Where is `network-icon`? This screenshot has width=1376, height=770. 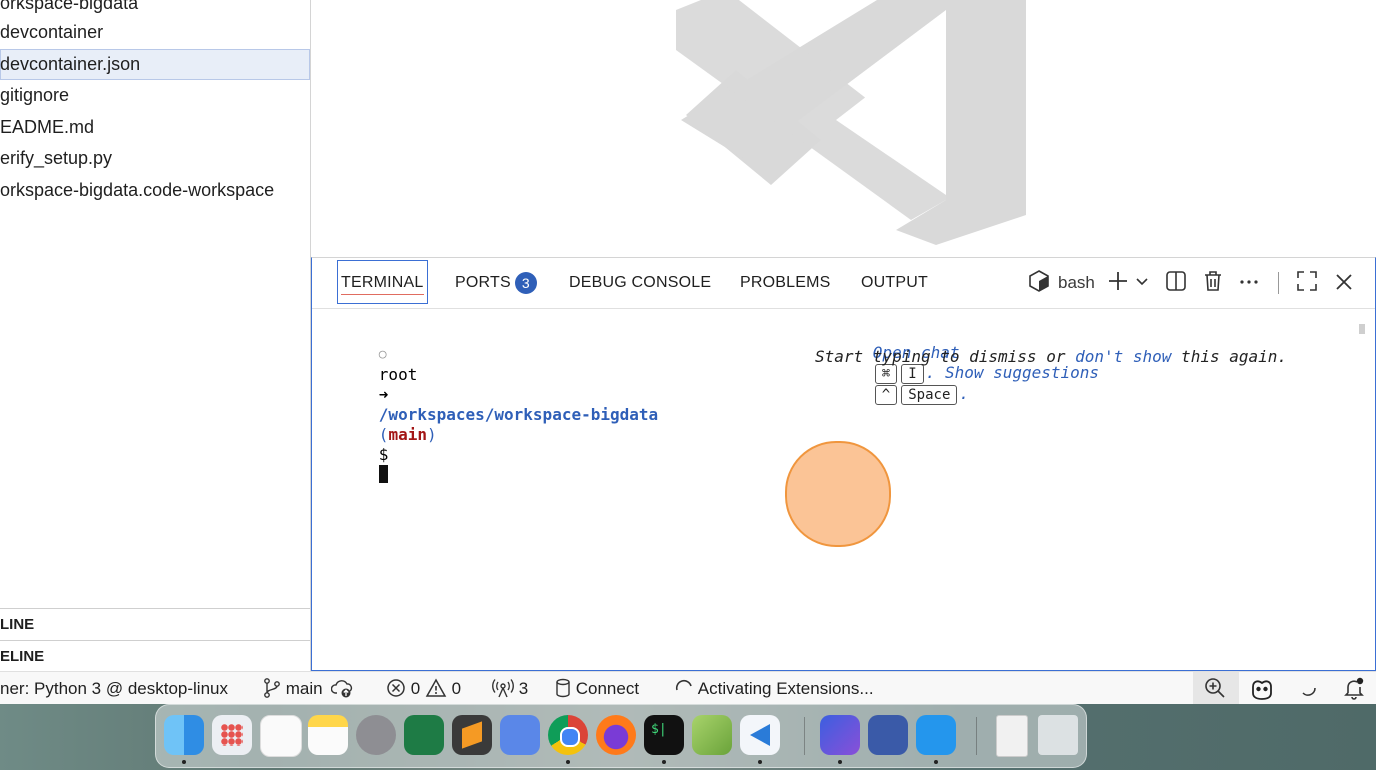 network-icon is located at coordinates (520, 735).